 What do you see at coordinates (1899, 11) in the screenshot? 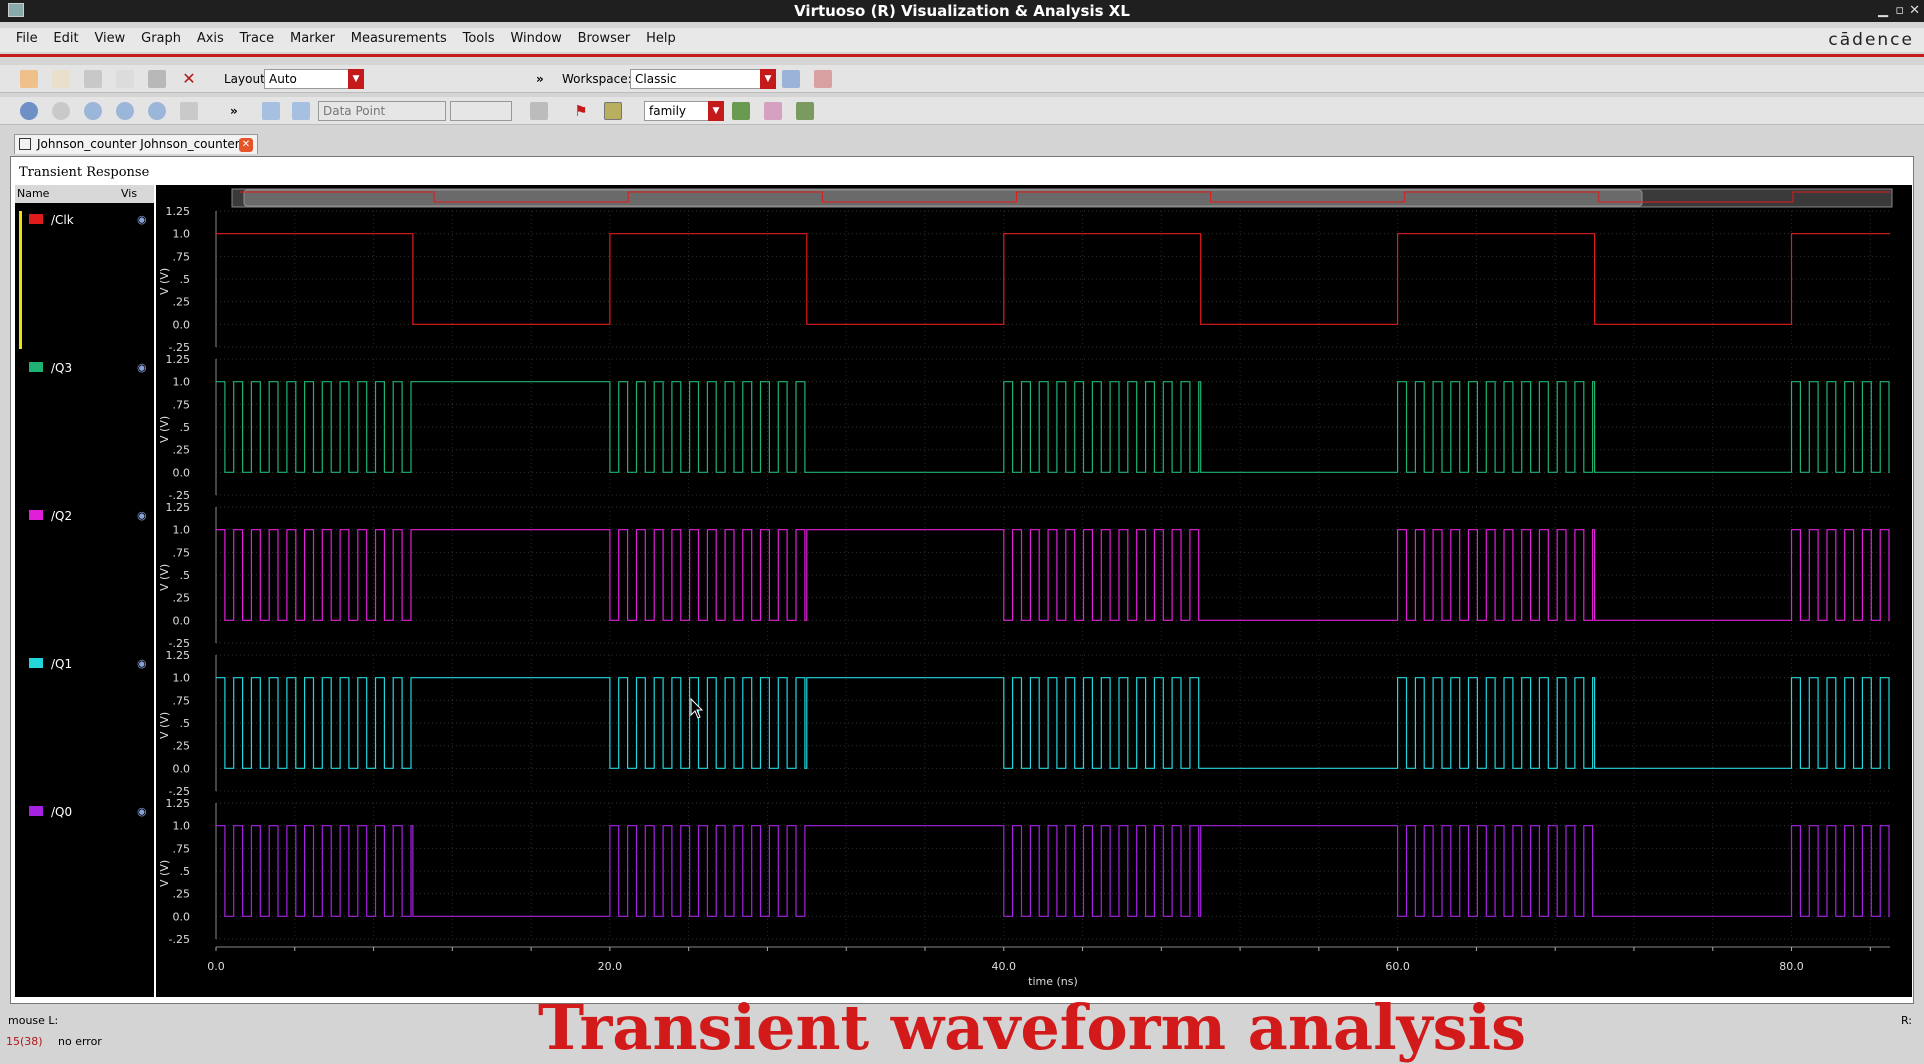
I see `maximize-icon: ▫` at bounding box center [1899, 11].